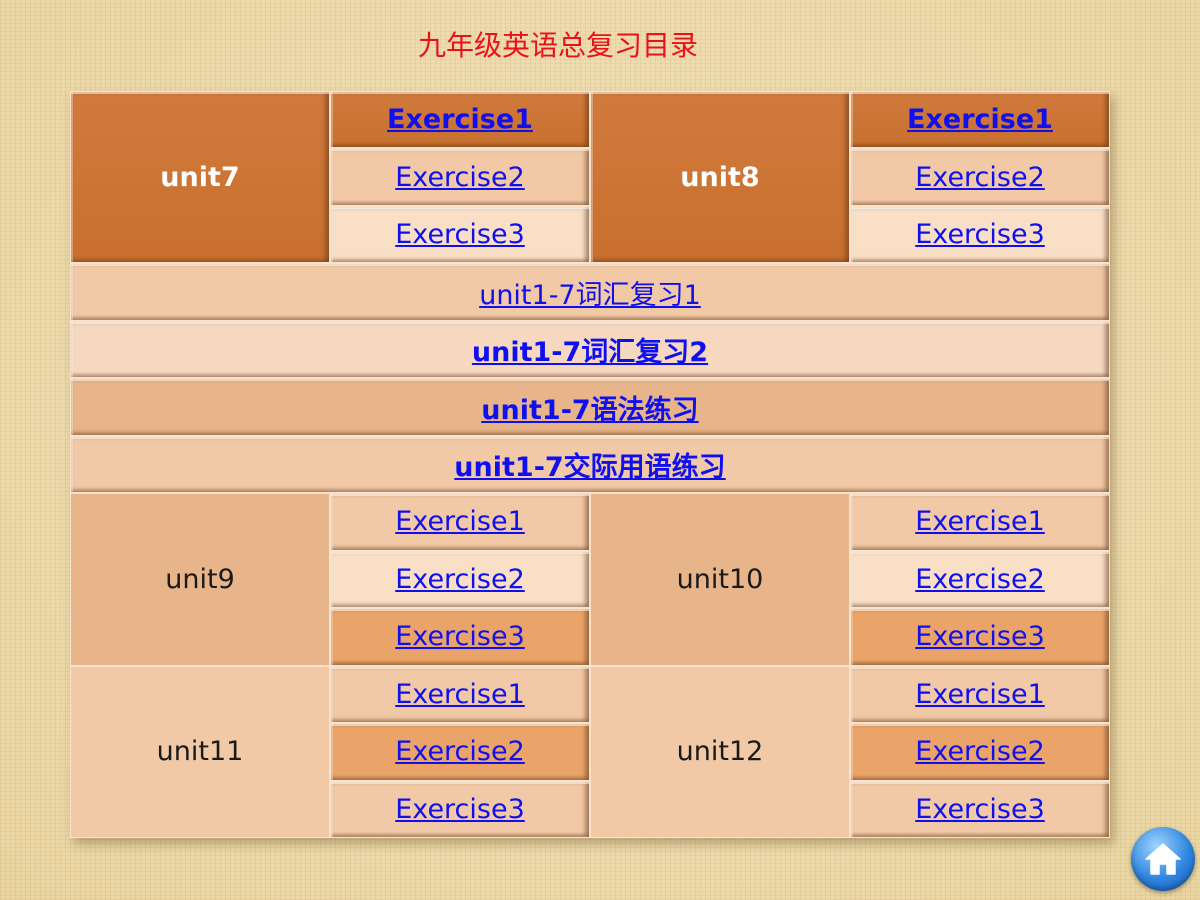  I want to click on unit-label: unit9, so click(200, 579).